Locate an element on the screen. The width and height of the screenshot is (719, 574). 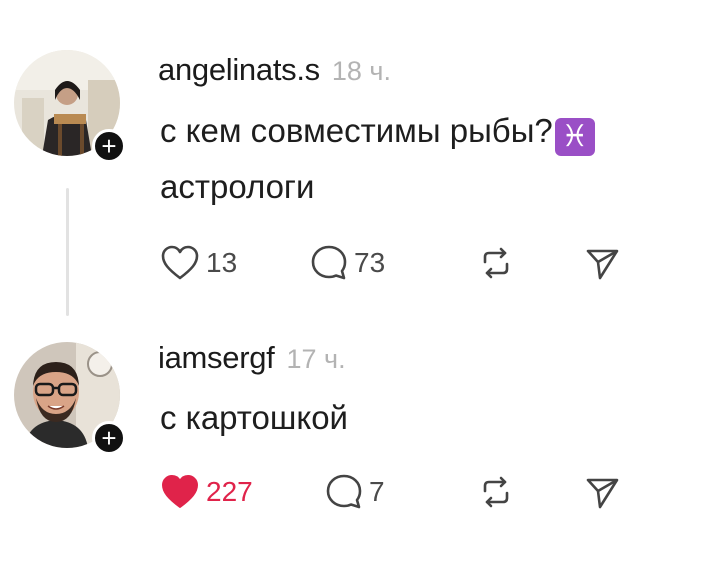
post-header: angelinats.s 18 ч. is located at coordinates (274, 70).